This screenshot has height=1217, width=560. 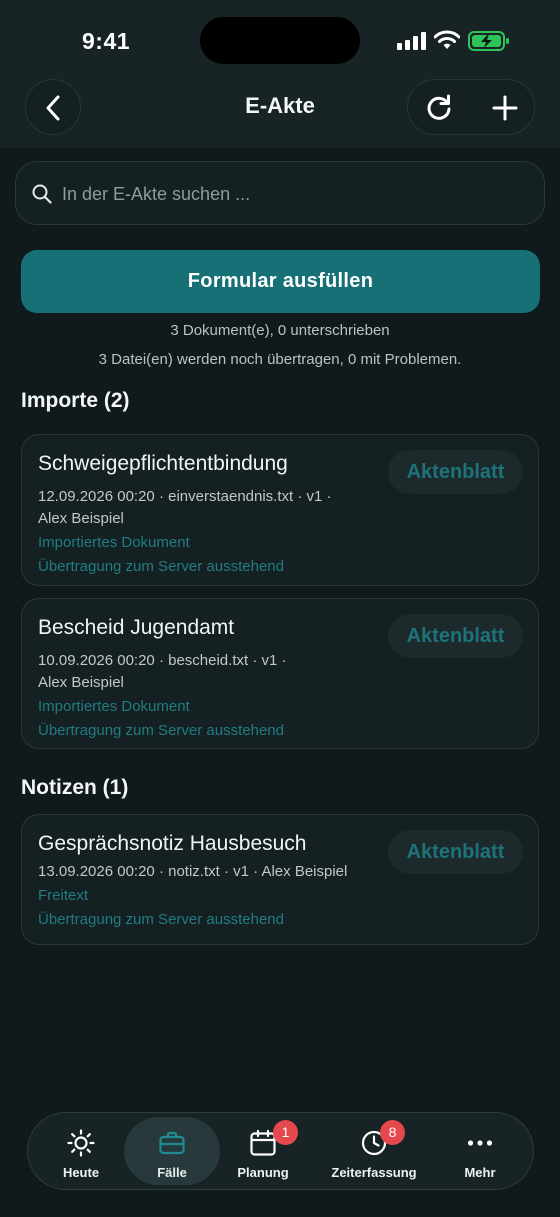 I want to click on status-time: 9:41, so click(x=106, y=41).